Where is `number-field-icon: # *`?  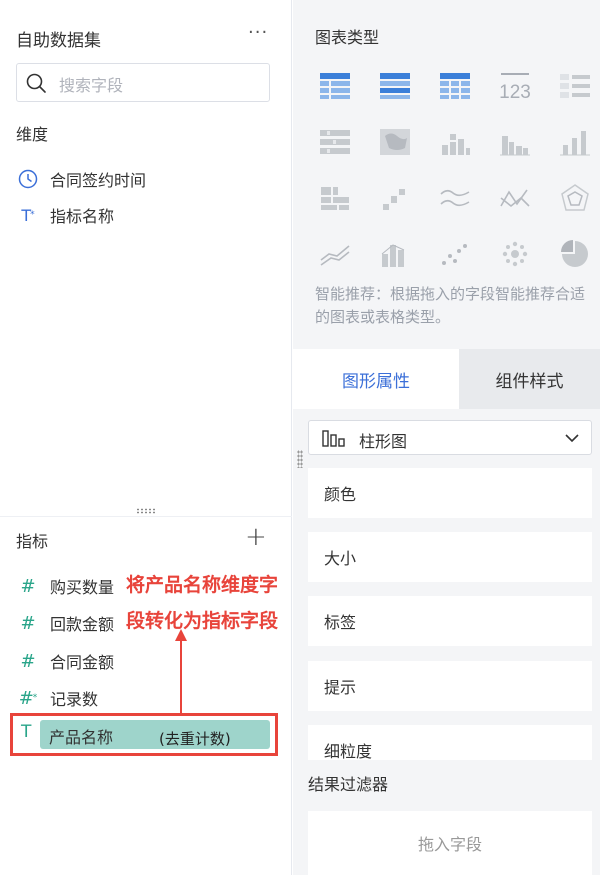 number-field-icon: # * is located at coordinates (28, 698).